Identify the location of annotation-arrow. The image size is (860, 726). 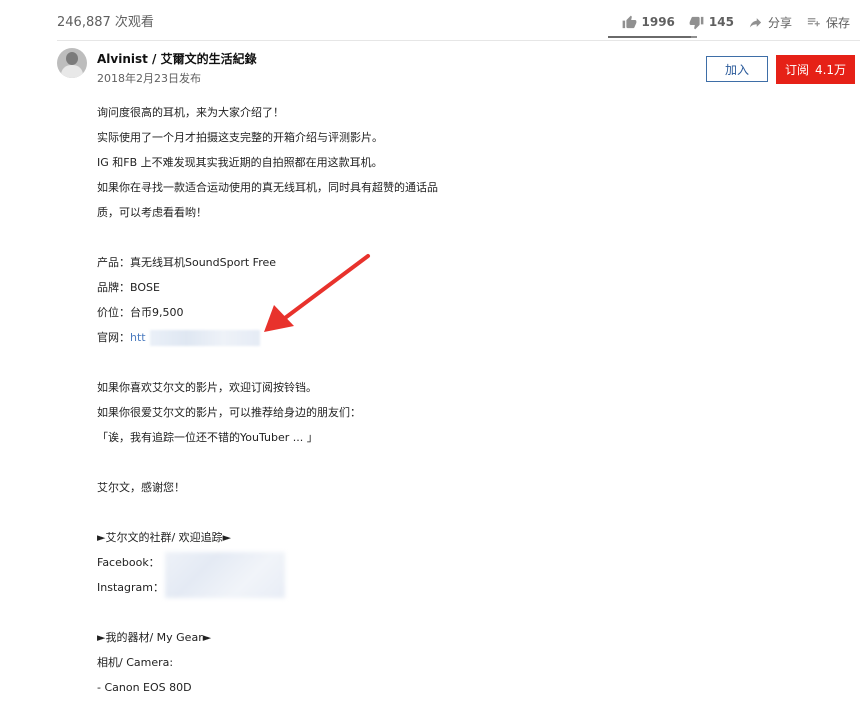
(317, 293).